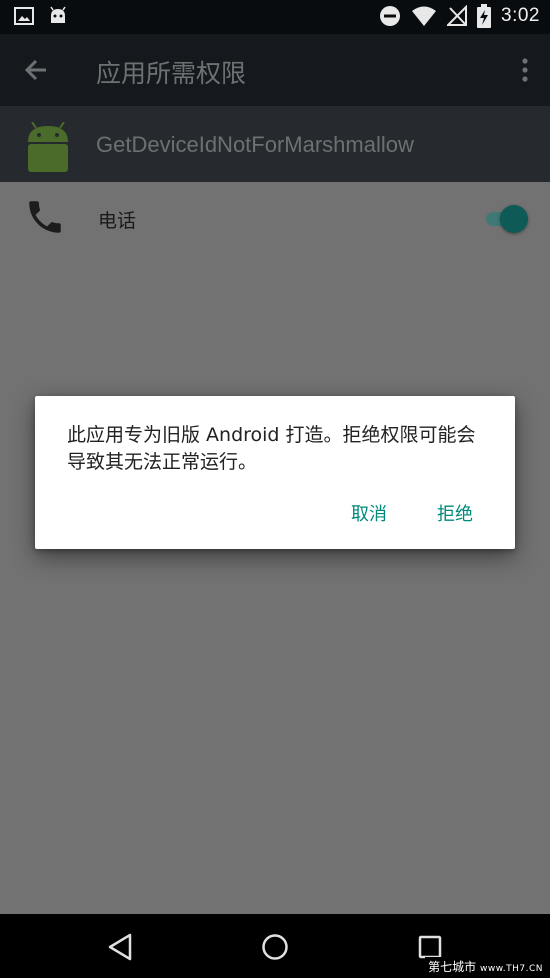  I want to click on status-time: 3:02, so click(520, 15).